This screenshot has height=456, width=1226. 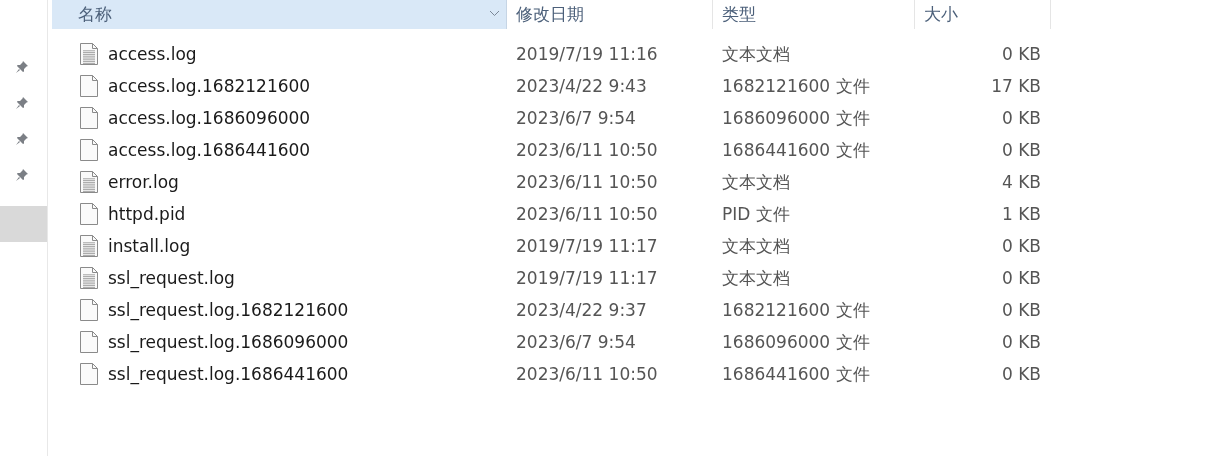 I want to click on chevron-icon, so click(x=494, y=13).